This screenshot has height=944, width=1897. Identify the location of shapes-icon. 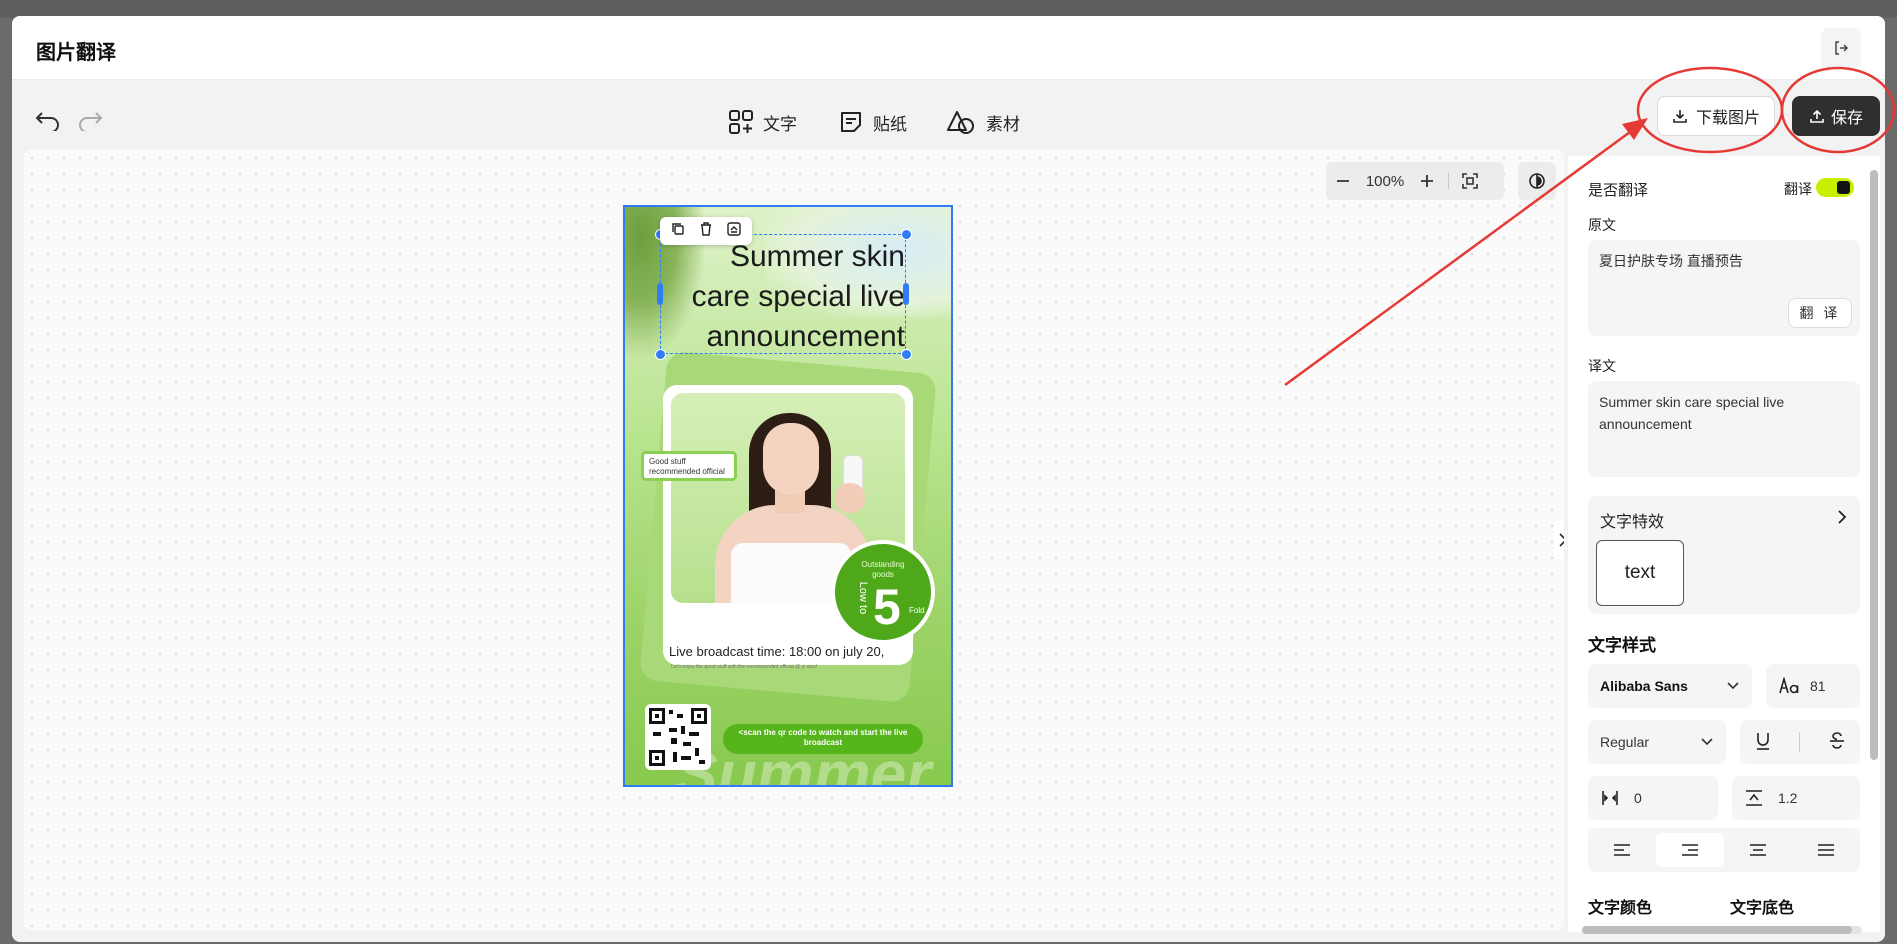
(960, 122).